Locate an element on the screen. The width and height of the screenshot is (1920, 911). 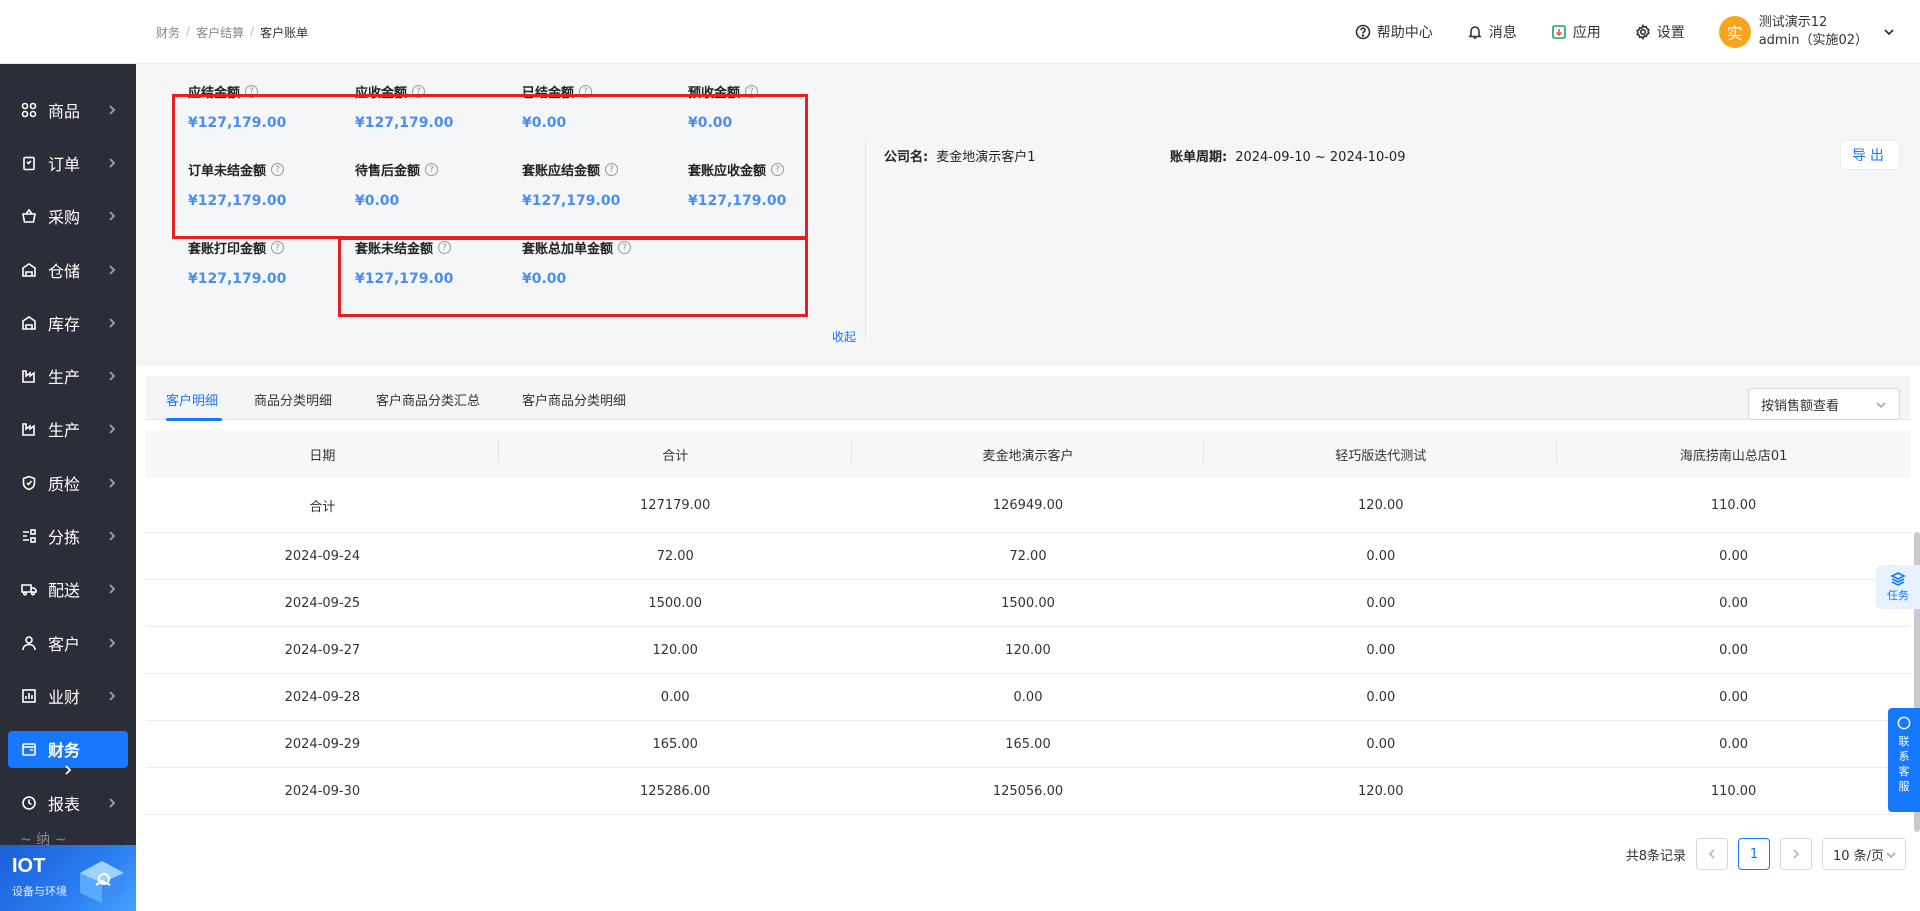
messages-button: 消息 is located at coordinates (1492, 32).